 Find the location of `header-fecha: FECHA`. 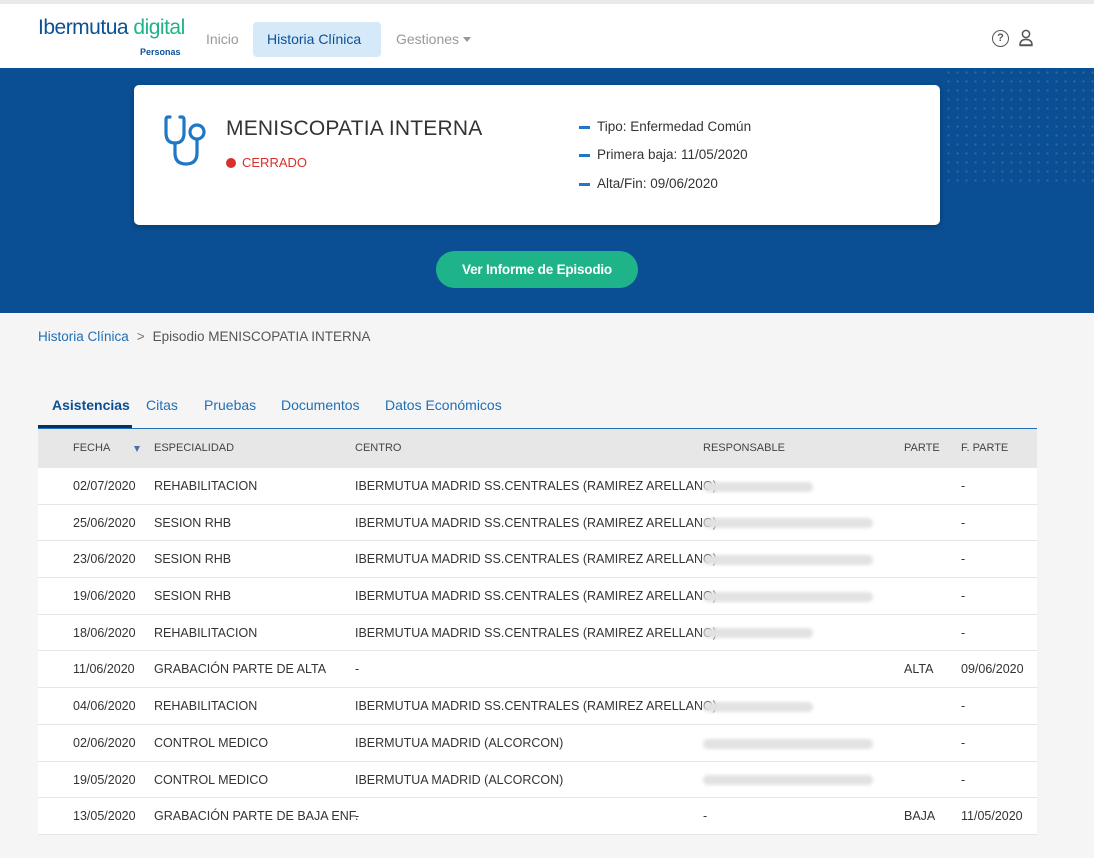

header-fecha: FECHA is located at coordinates (91, 448).